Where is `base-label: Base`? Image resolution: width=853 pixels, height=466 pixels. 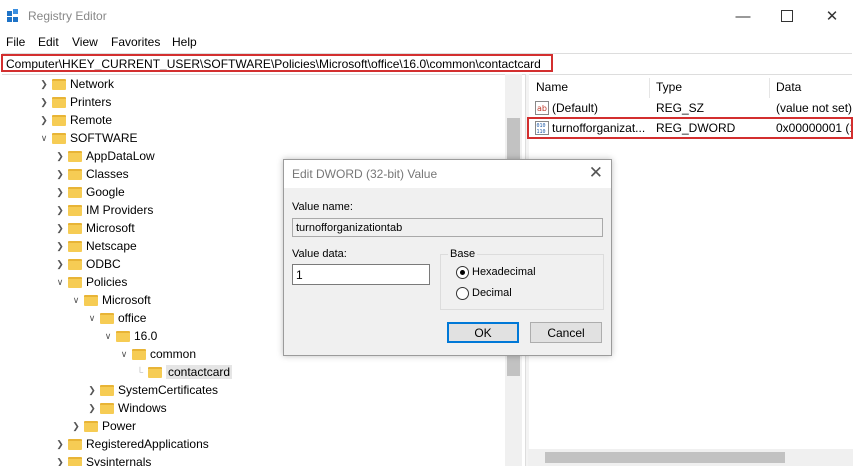 base-label: Base is located at coordinates (463, 254).